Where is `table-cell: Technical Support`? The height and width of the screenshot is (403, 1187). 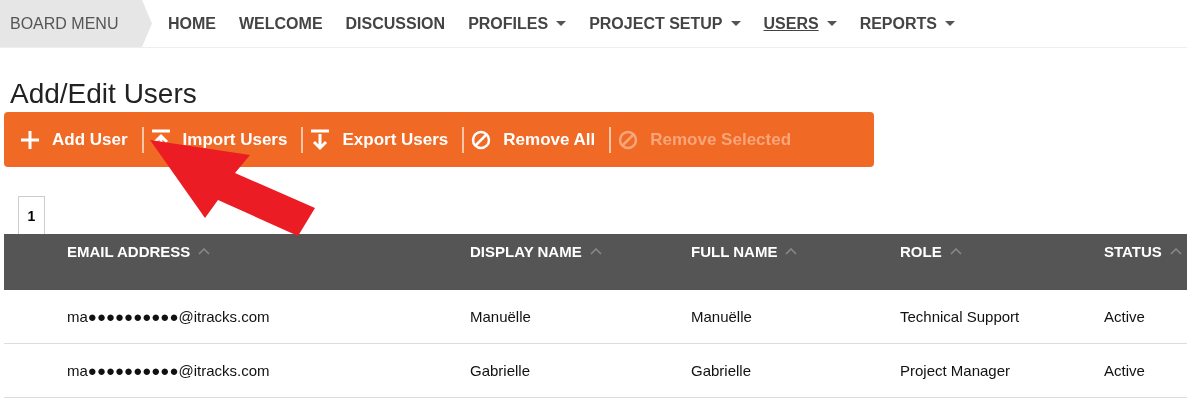
table-cell: Technical Support is located at coordinates (960, 316).